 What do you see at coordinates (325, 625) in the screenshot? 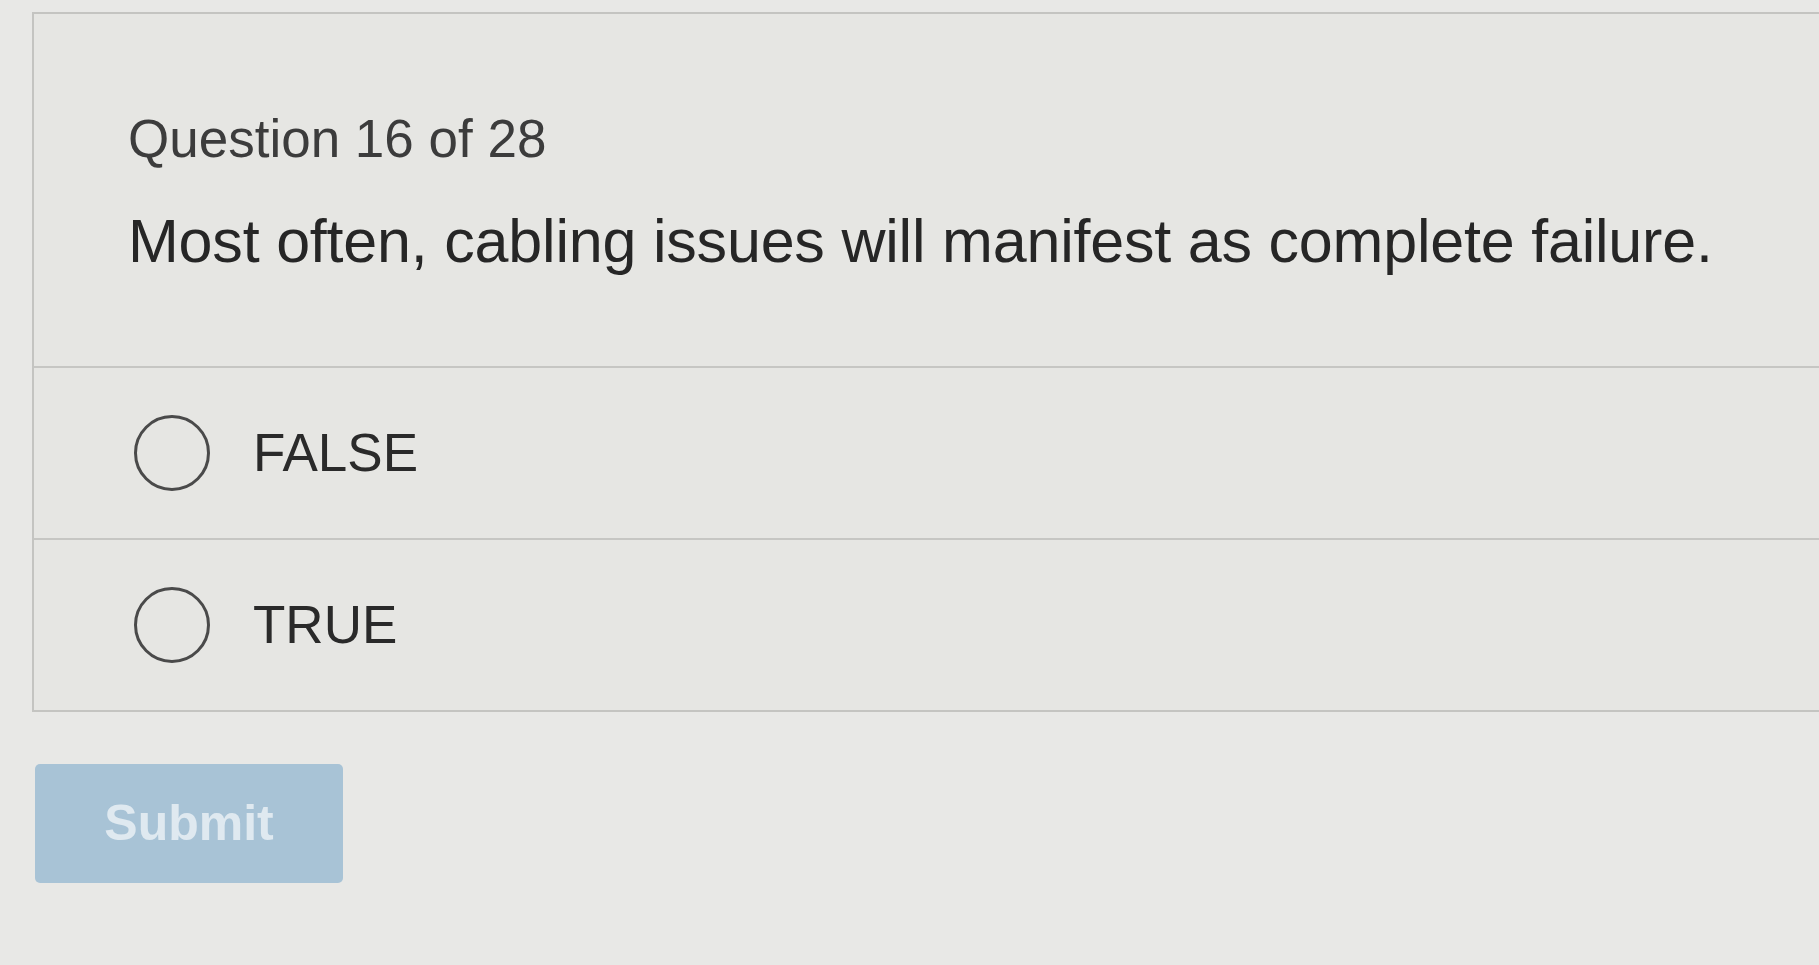
I see `option-label: TRUE` at bounding box center [325, 625].